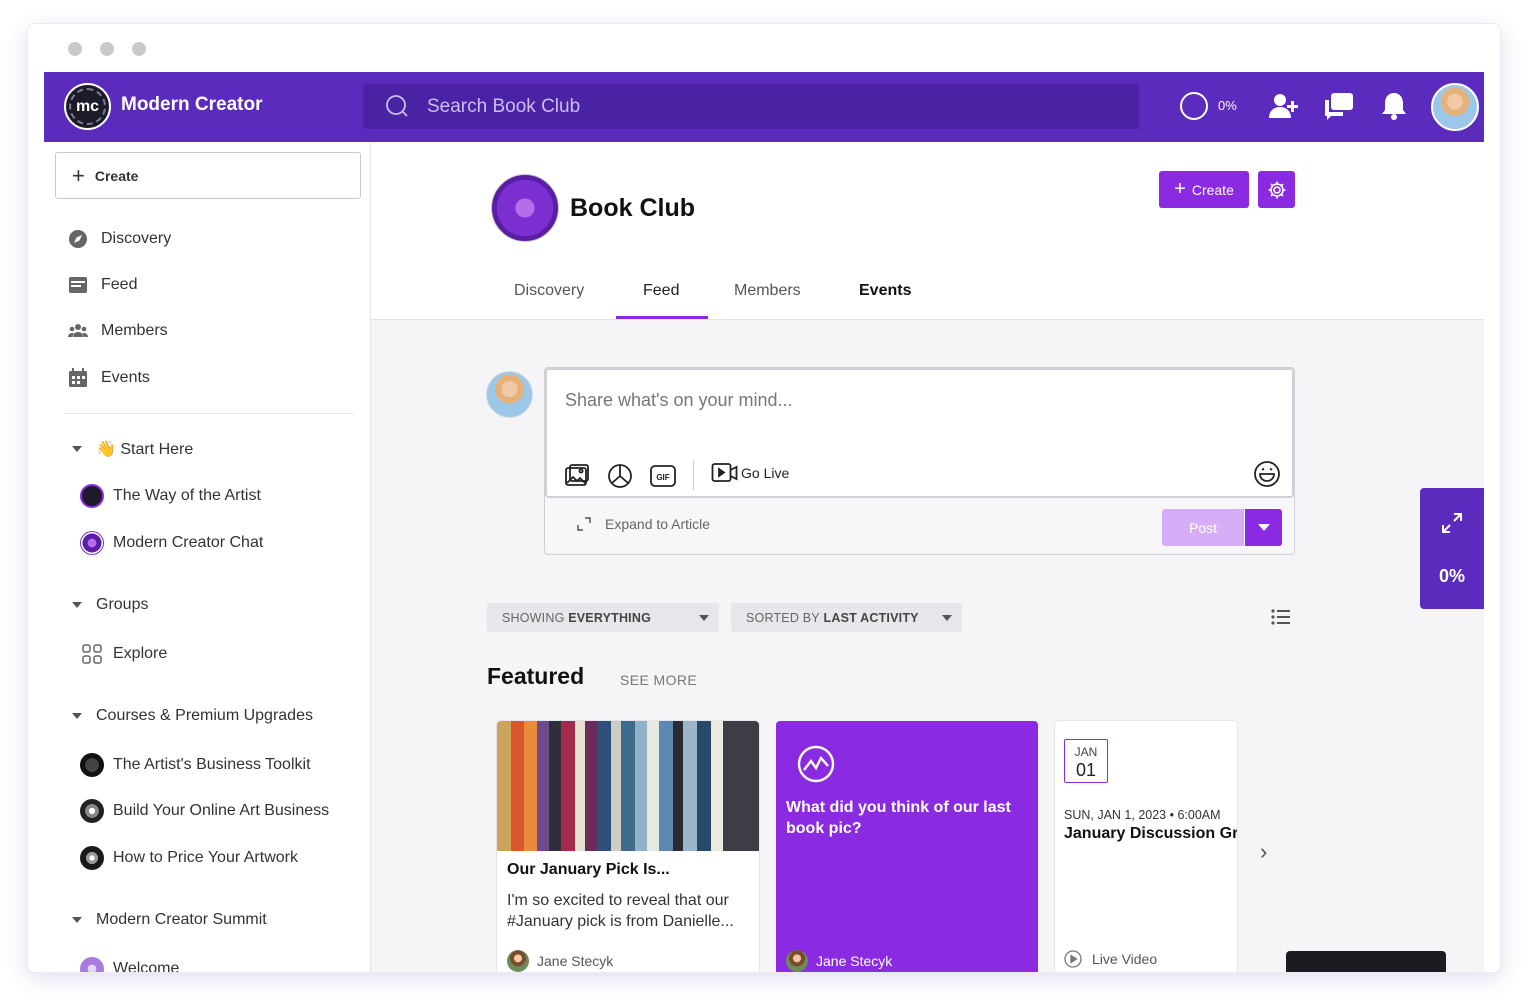 The height and width of the screenshot is (1005, 1528). What do you see at coordinates (110, 605) in the screenshot?
I see `sidebar-section-groups: Groups` at bounding box center [110, 605].